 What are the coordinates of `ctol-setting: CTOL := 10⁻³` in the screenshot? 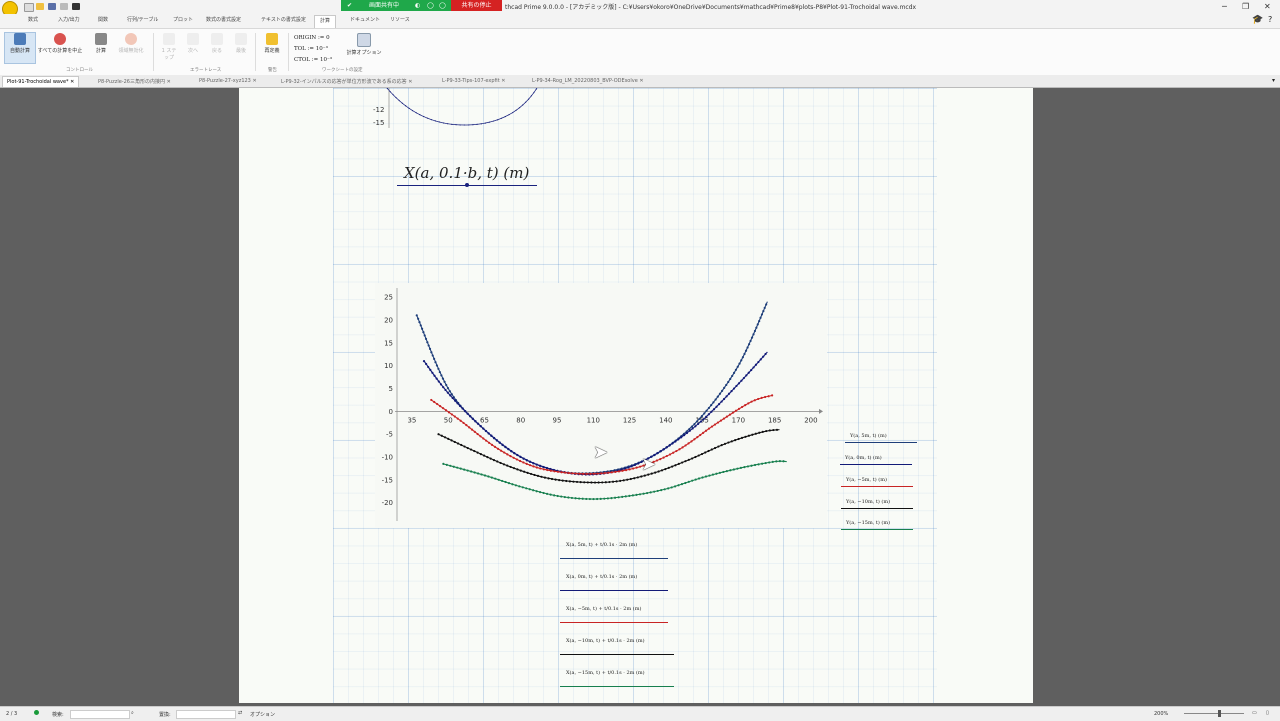 It's located at (313, 60).